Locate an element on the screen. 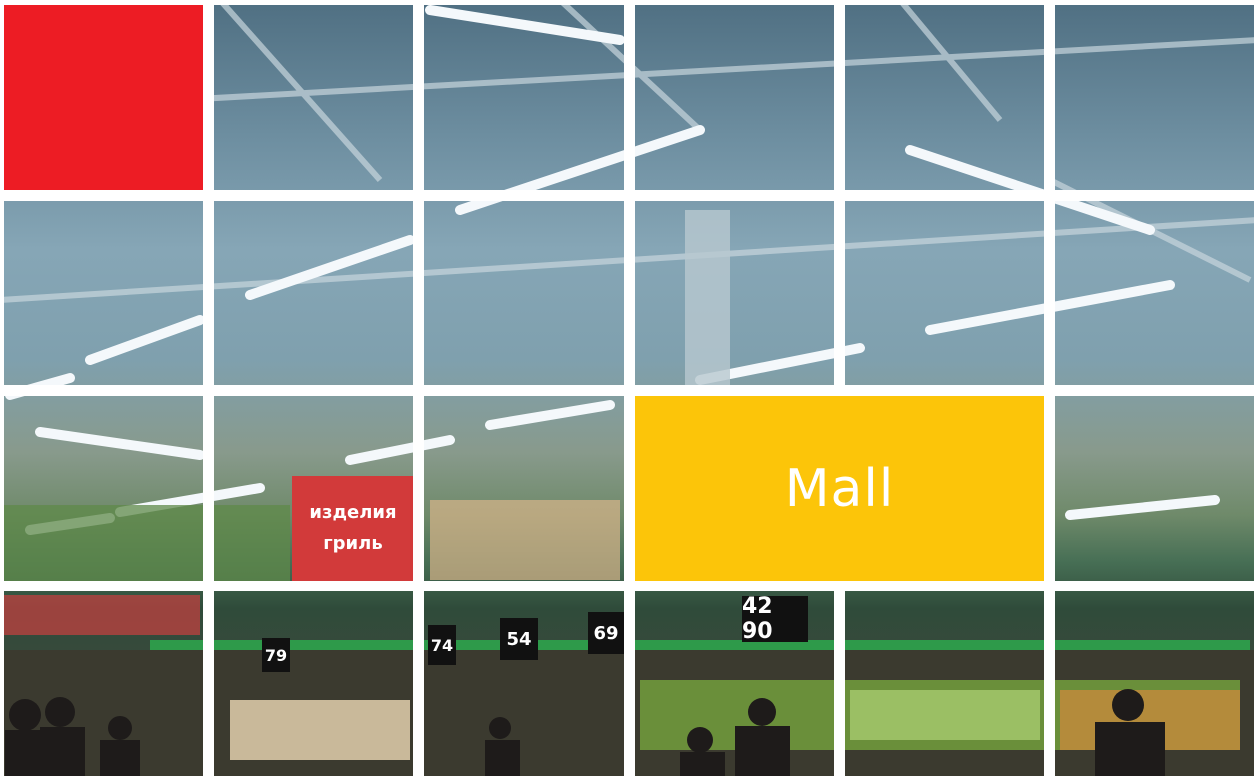  mall-label: Mall is located at coordinates (839, 488).